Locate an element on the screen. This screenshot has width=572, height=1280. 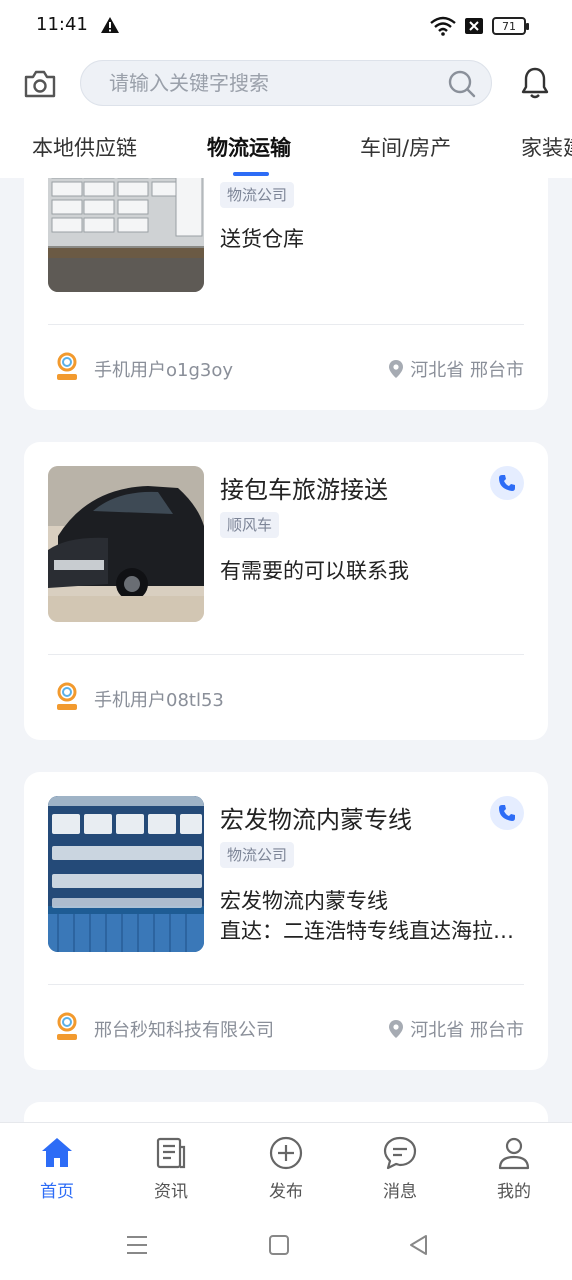
nav-news: 资讯 is located at coordinates (171, 1168).